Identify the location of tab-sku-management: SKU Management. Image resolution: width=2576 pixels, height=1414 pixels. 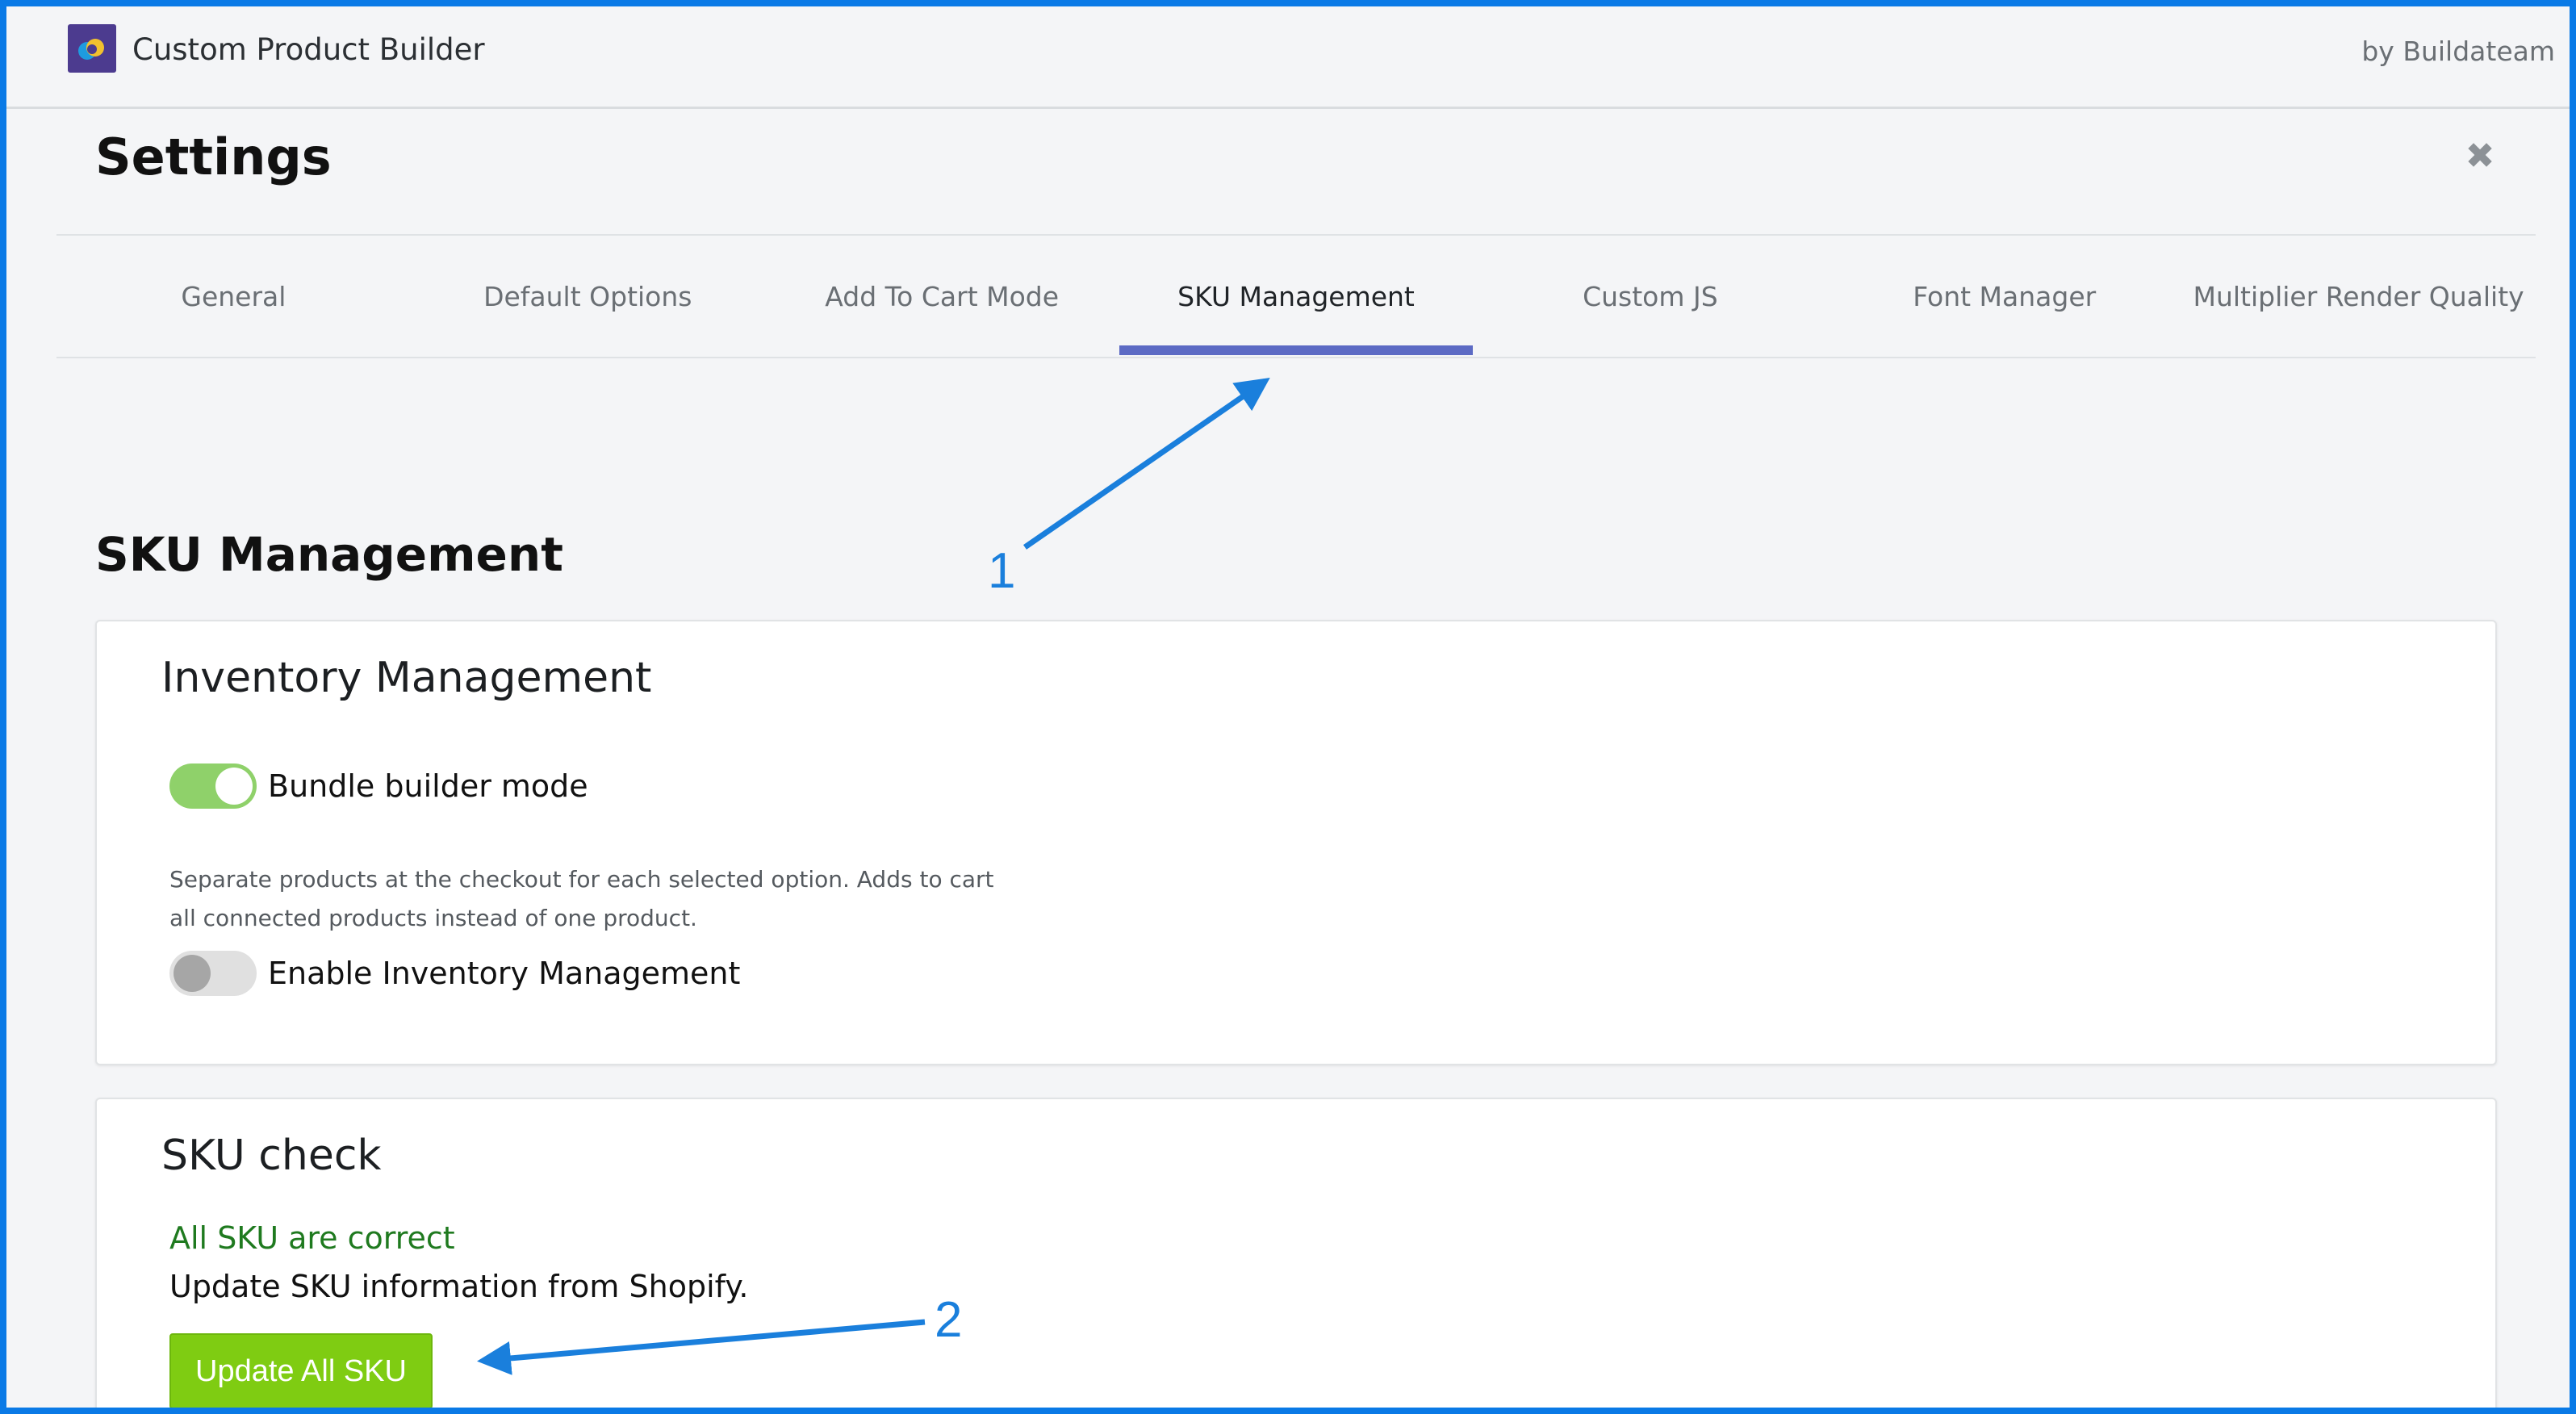
(1296, 296).